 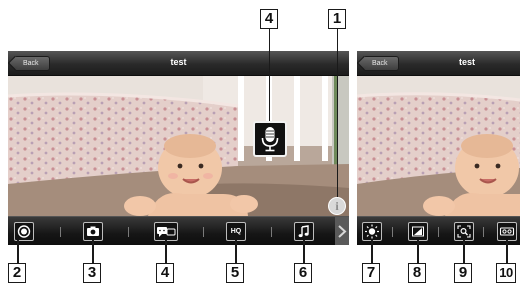 What do you see at coordinates (92, 273) in the screenshot?
I see `callout-3: 3` at bounding box center [92, 273].